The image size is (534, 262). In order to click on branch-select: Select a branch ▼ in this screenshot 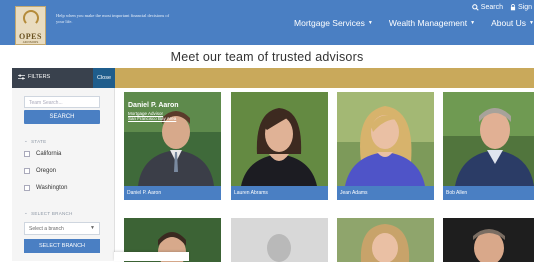, I will do `click(62, 228)`.